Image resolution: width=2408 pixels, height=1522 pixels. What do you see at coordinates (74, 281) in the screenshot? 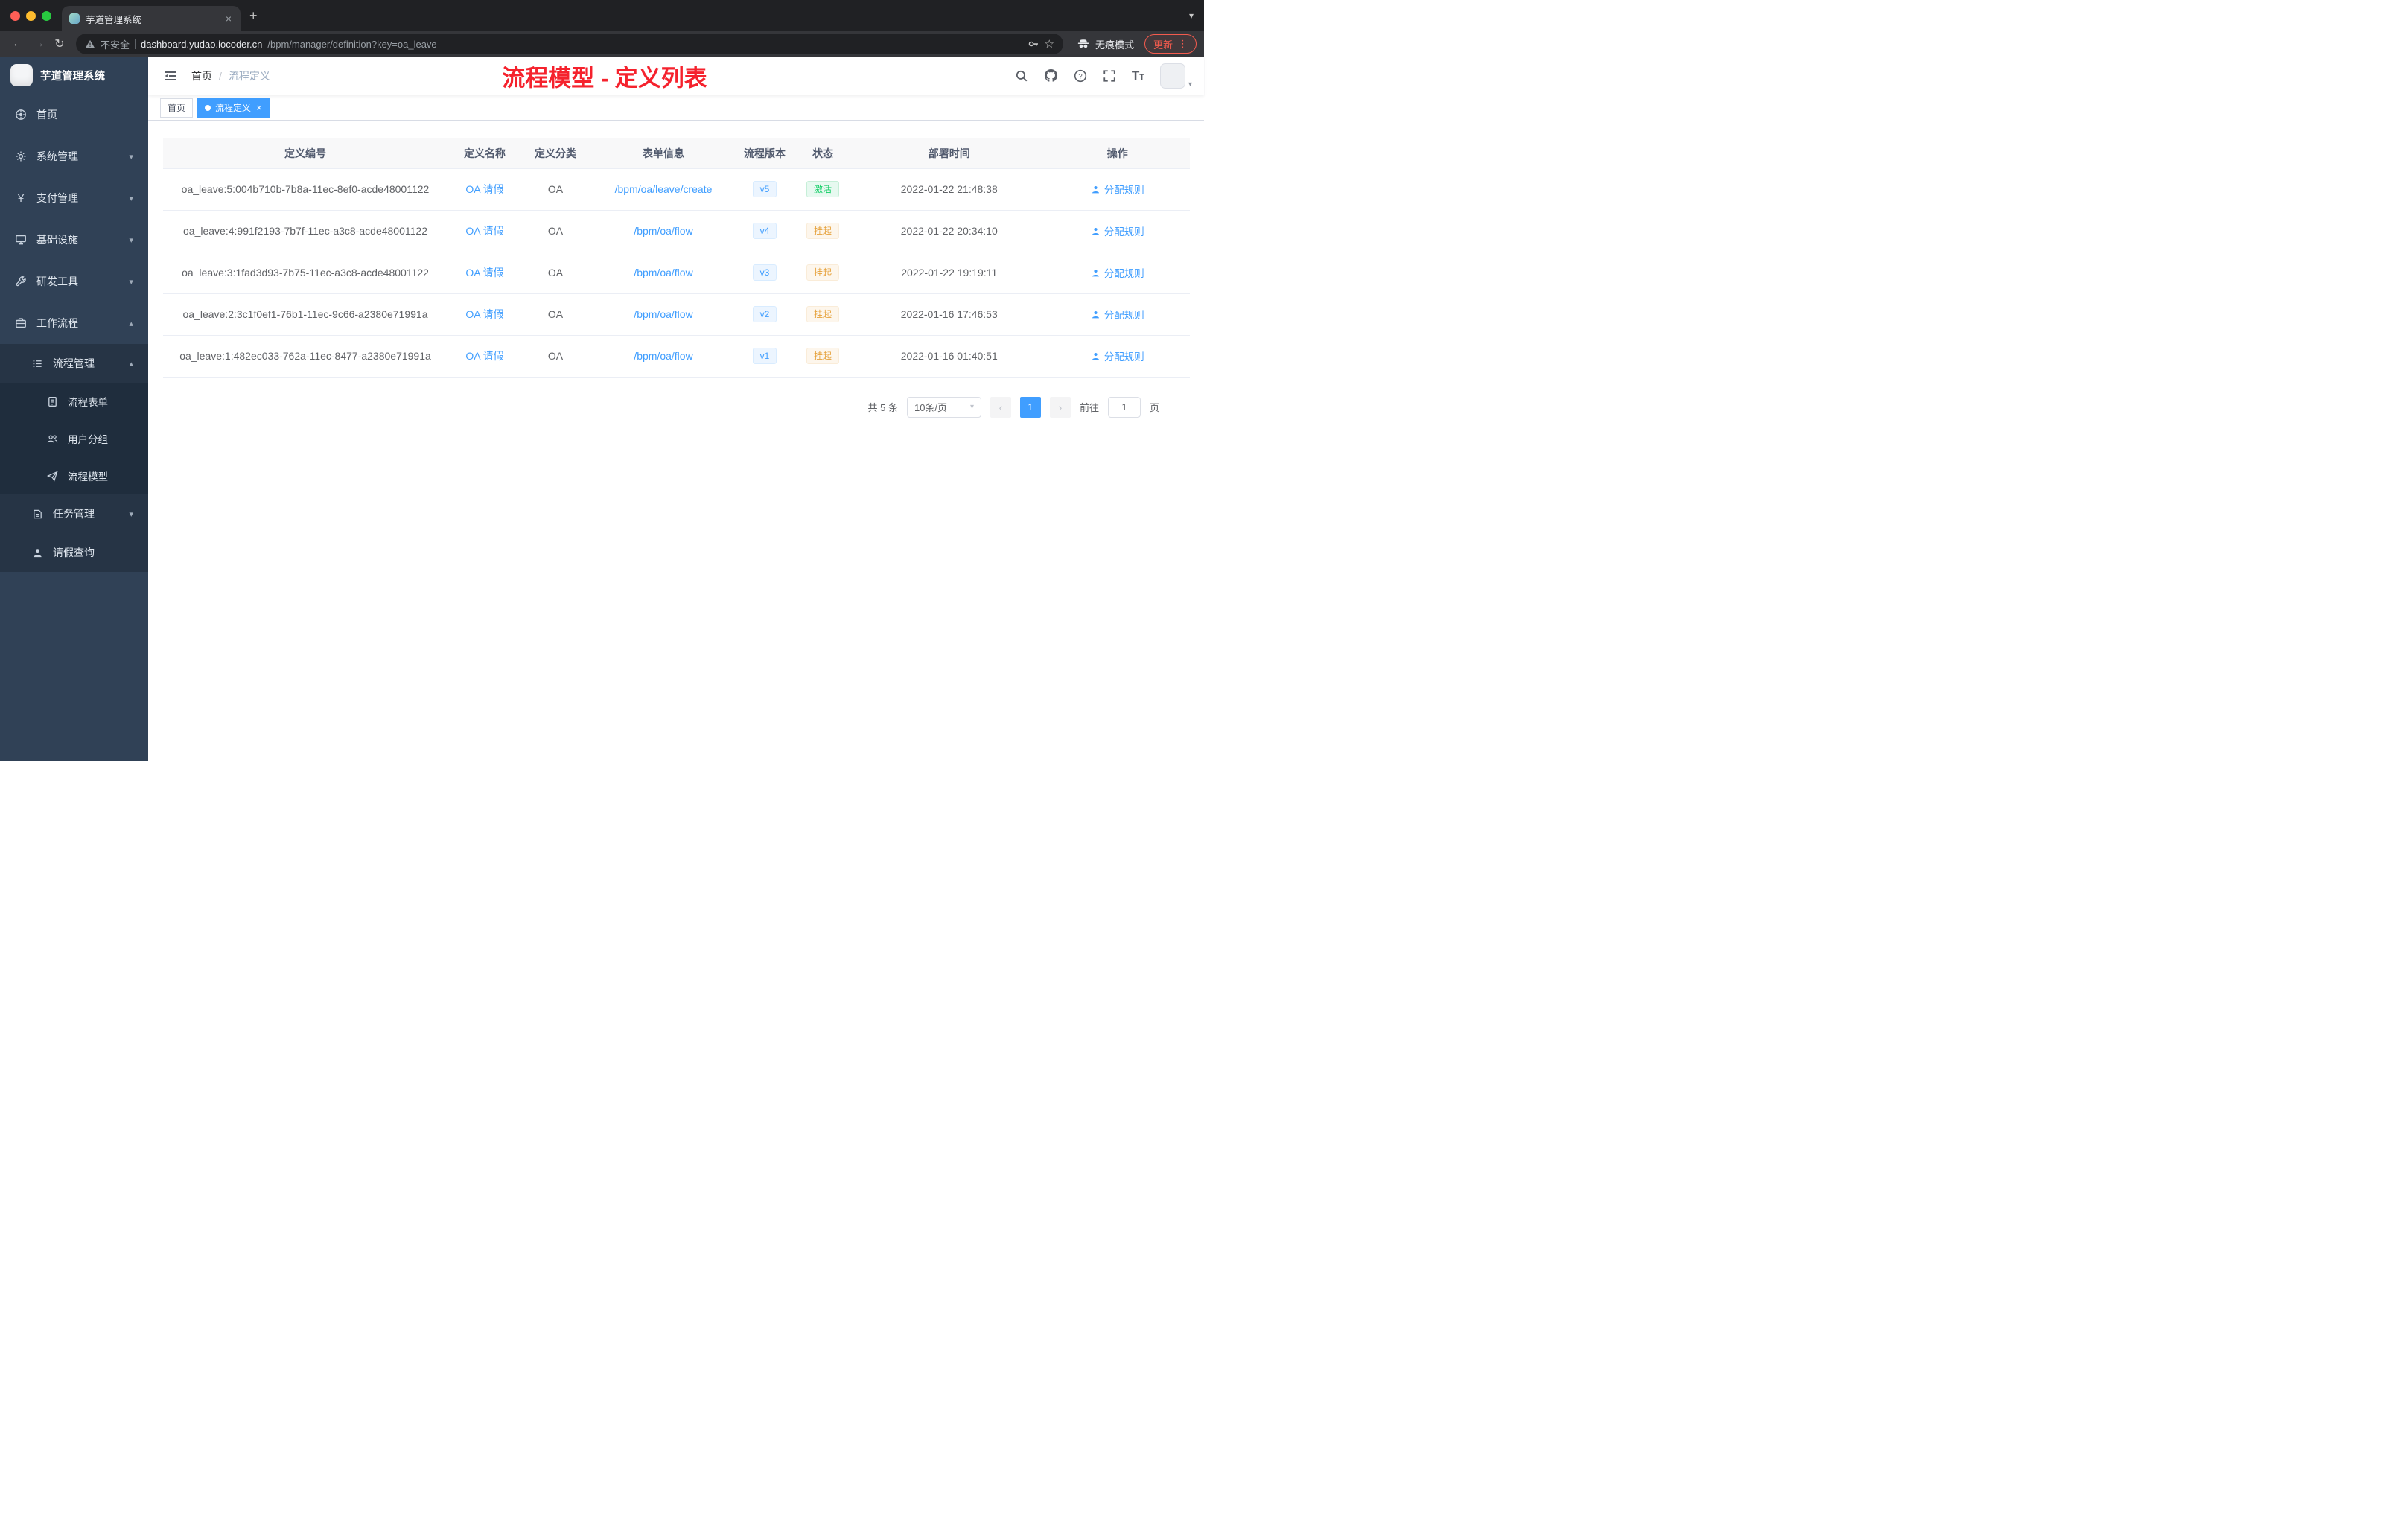
I see `sidebar-item-devtools: 研发工具 ▾` at bounding box center [74, 281].